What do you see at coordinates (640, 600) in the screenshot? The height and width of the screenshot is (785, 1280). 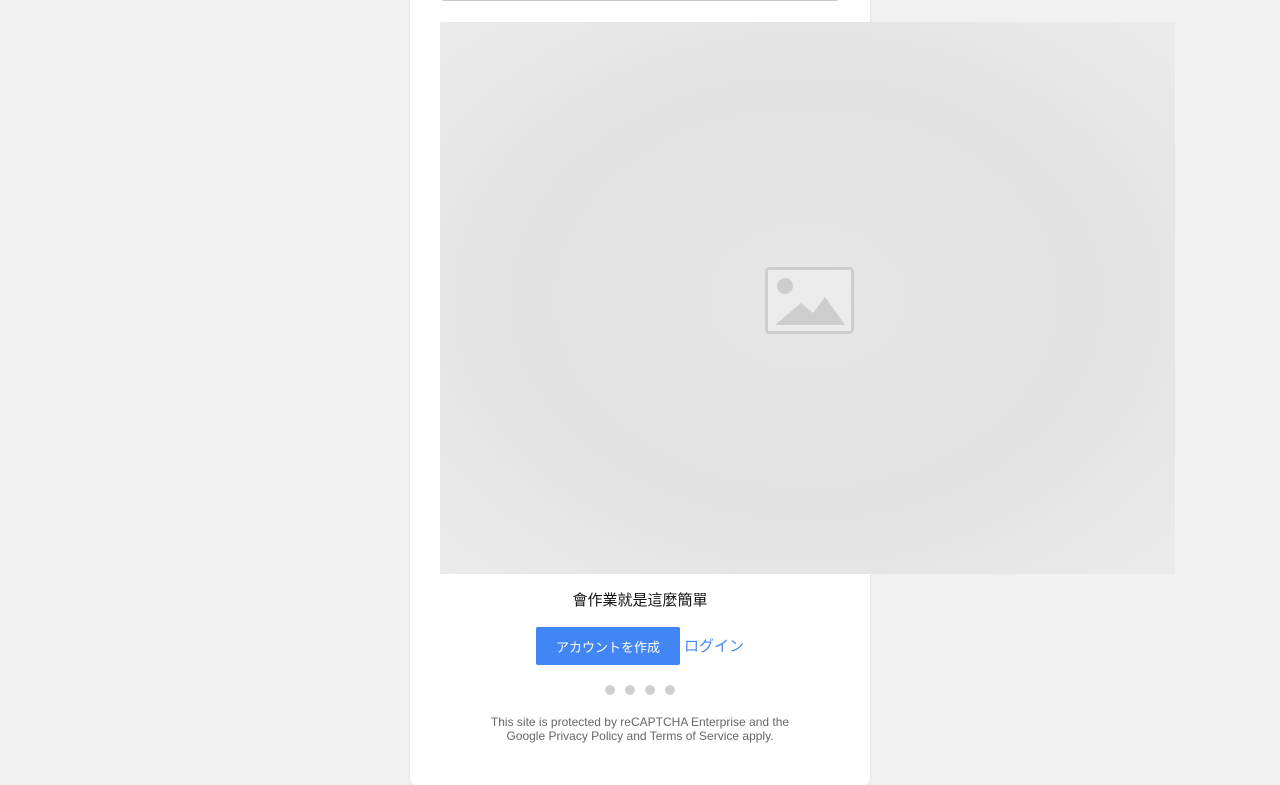 I see `slide-caption: 會作業就是這麼簡單` at bounding box center [640, 600].